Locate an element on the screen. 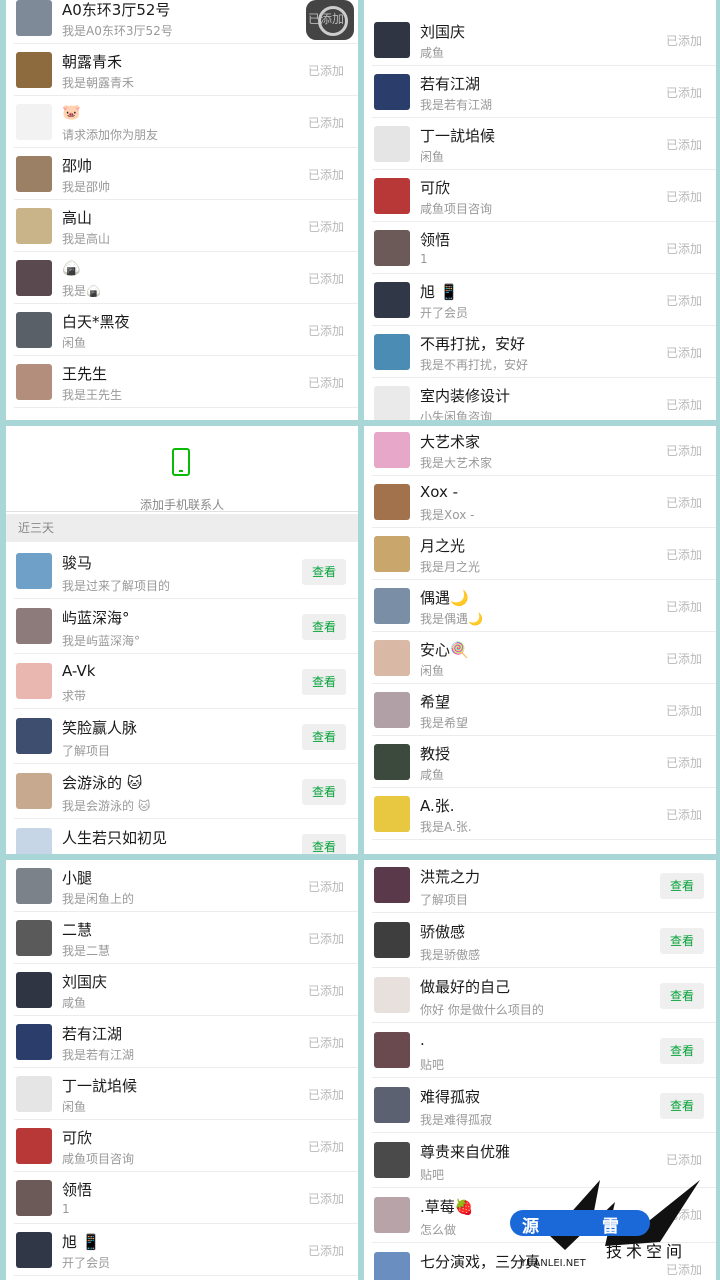 The width and height of the screenshot is (720, 1280). contact-row: 月之光 我是月之光 已添加 is located at coordinates (540, 554).